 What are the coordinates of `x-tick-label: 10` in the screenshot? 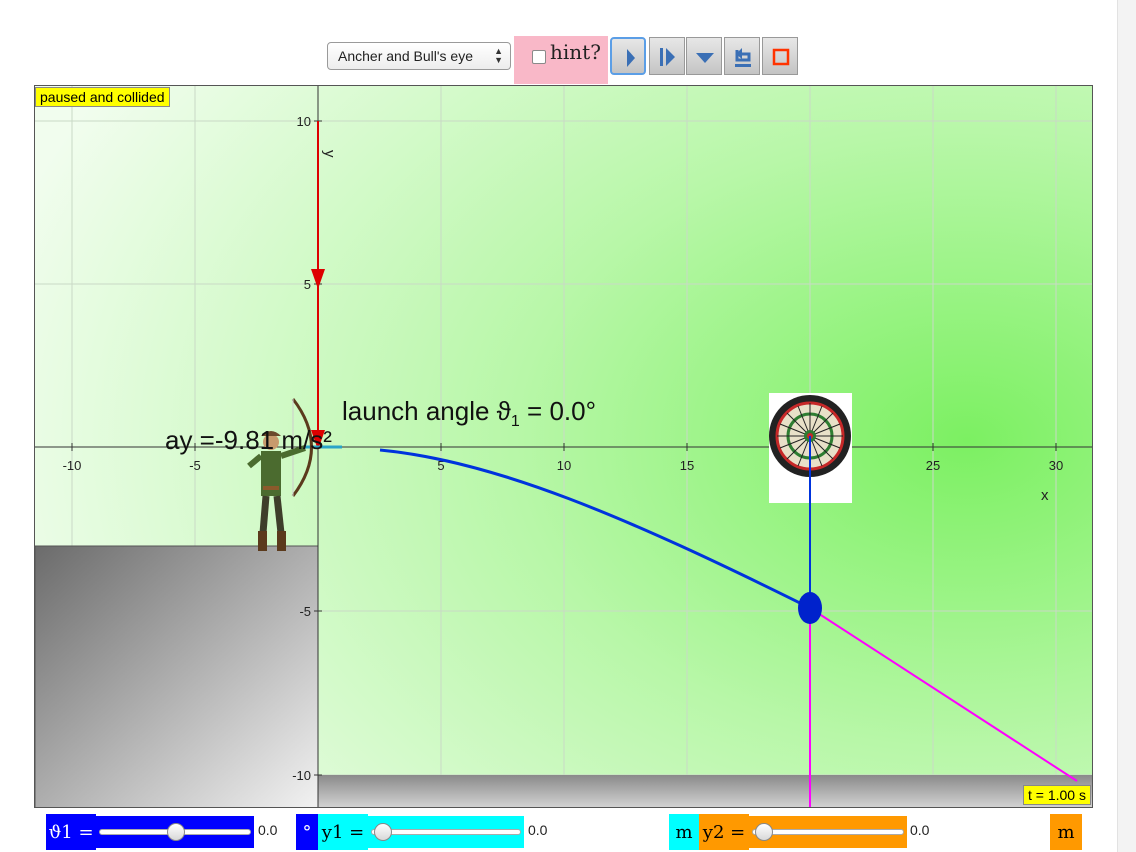 It's located at (564, 465).